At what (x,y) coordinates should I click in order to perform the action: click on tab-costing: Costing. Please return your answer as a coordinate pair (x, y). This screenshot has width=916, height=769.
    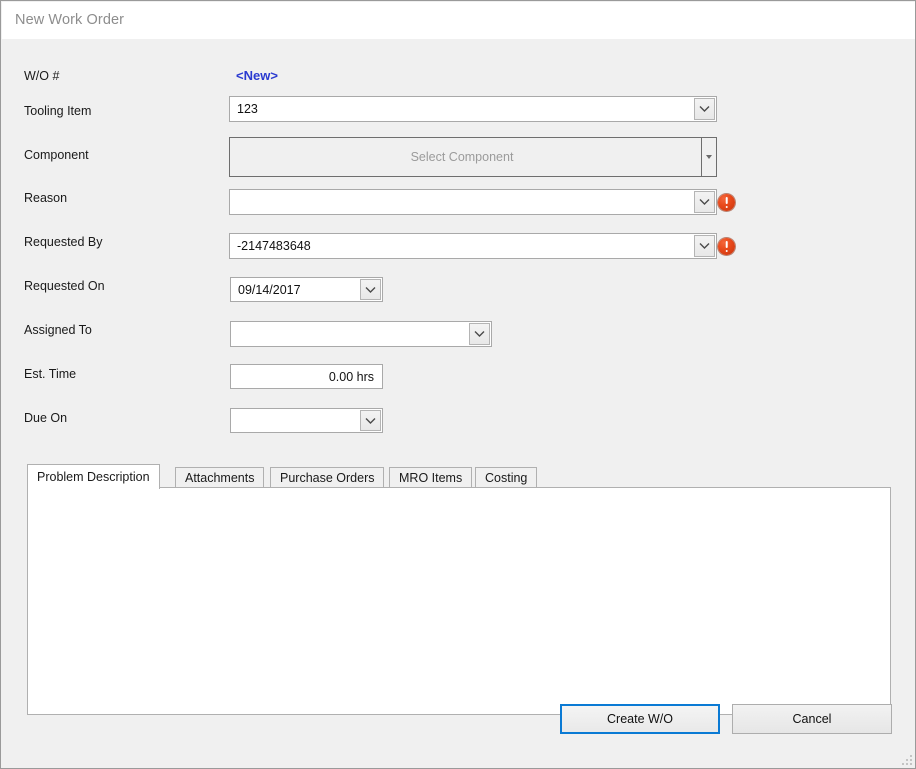
    Looking at the image, I should click on (506, 477).